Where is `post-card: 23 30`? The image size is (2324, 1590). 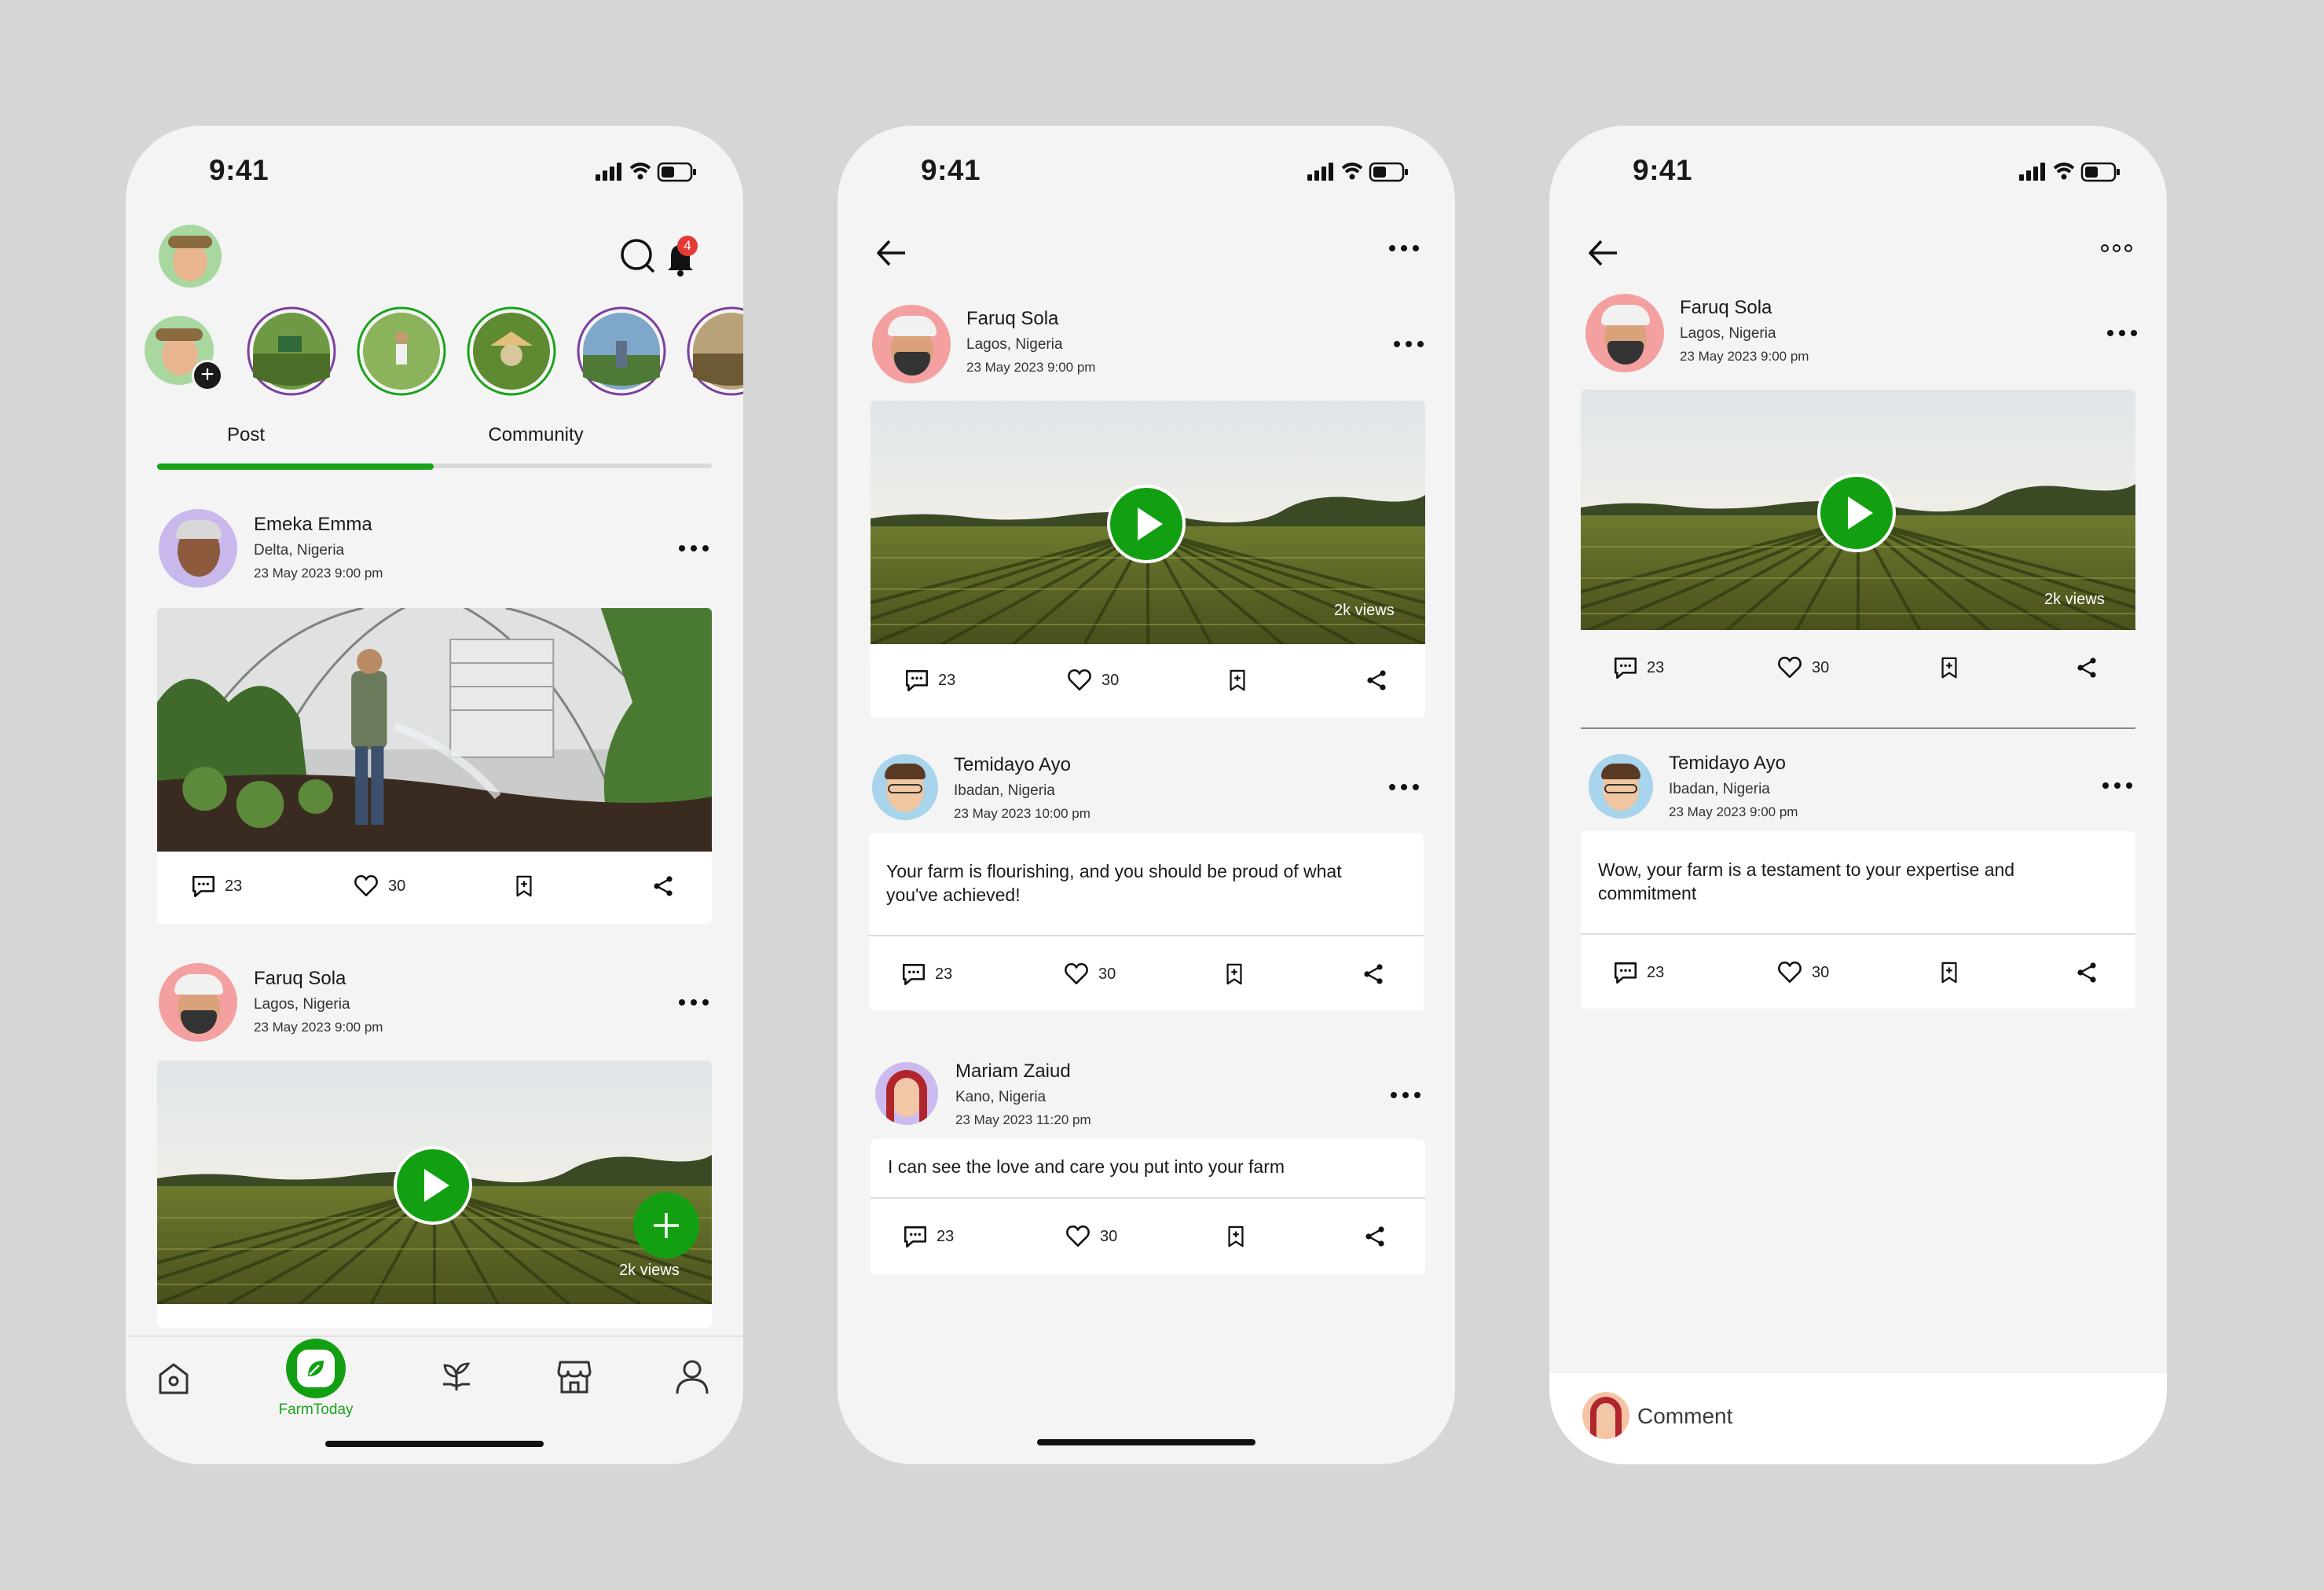 post-card: 23 30 is located at coordinates (434, 766).